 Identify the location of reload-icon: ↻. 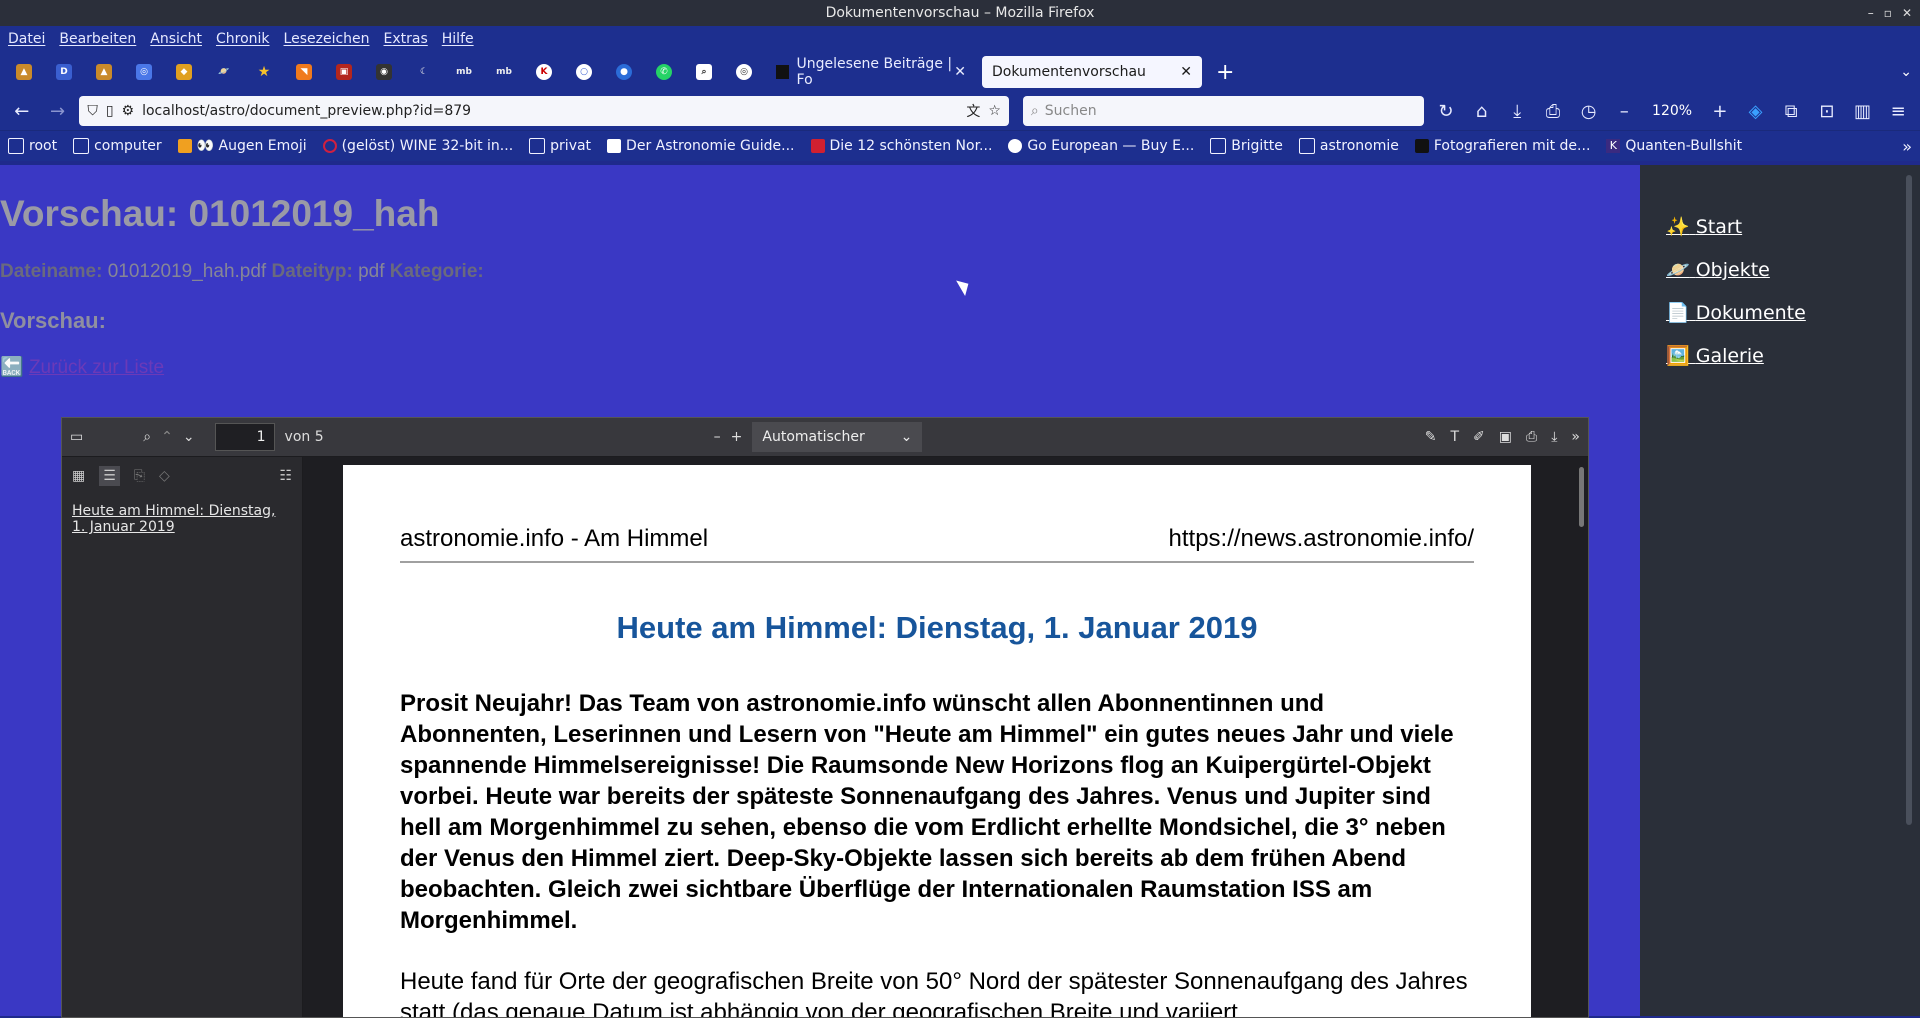
(1446, 111).